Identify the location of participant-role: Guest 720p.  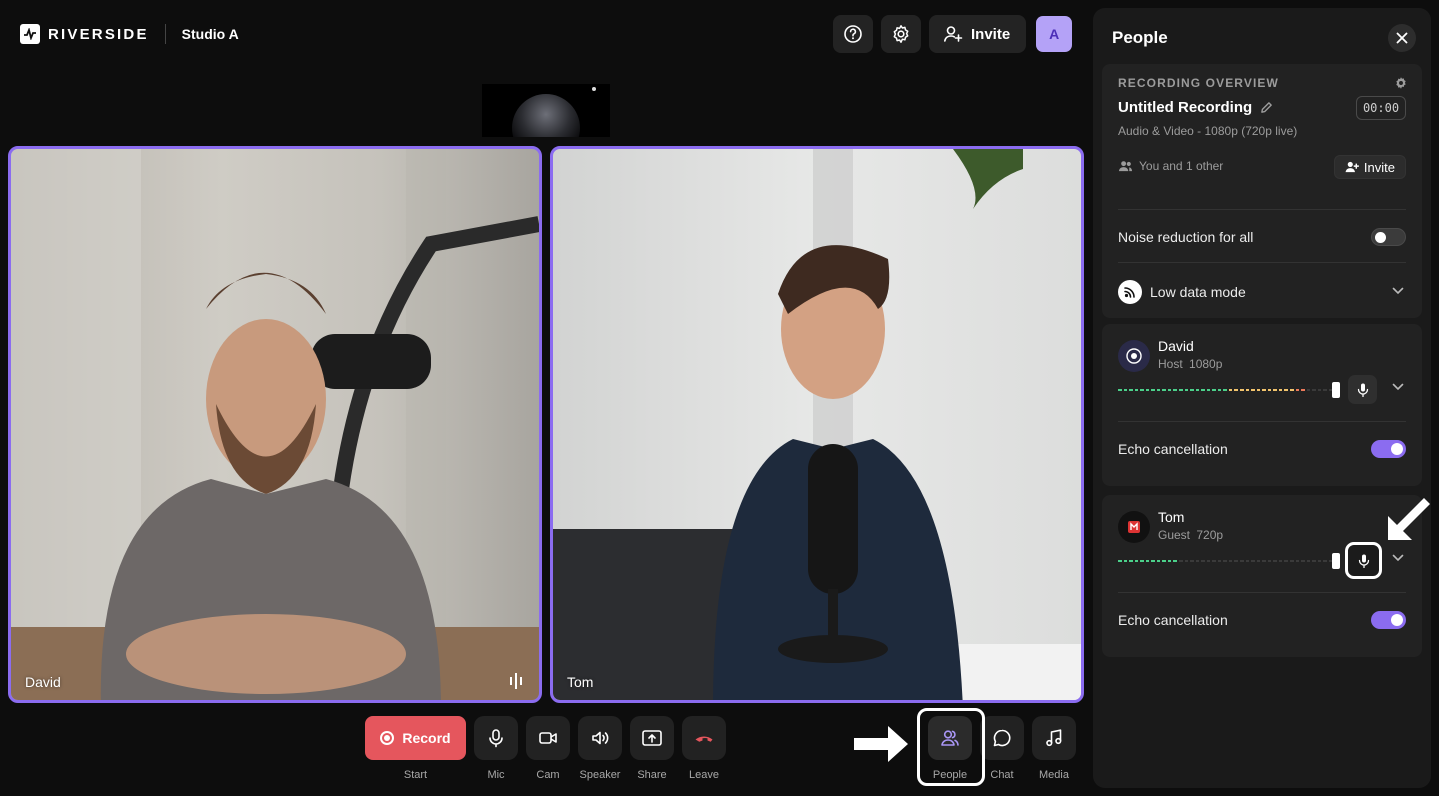
(1190, 535).